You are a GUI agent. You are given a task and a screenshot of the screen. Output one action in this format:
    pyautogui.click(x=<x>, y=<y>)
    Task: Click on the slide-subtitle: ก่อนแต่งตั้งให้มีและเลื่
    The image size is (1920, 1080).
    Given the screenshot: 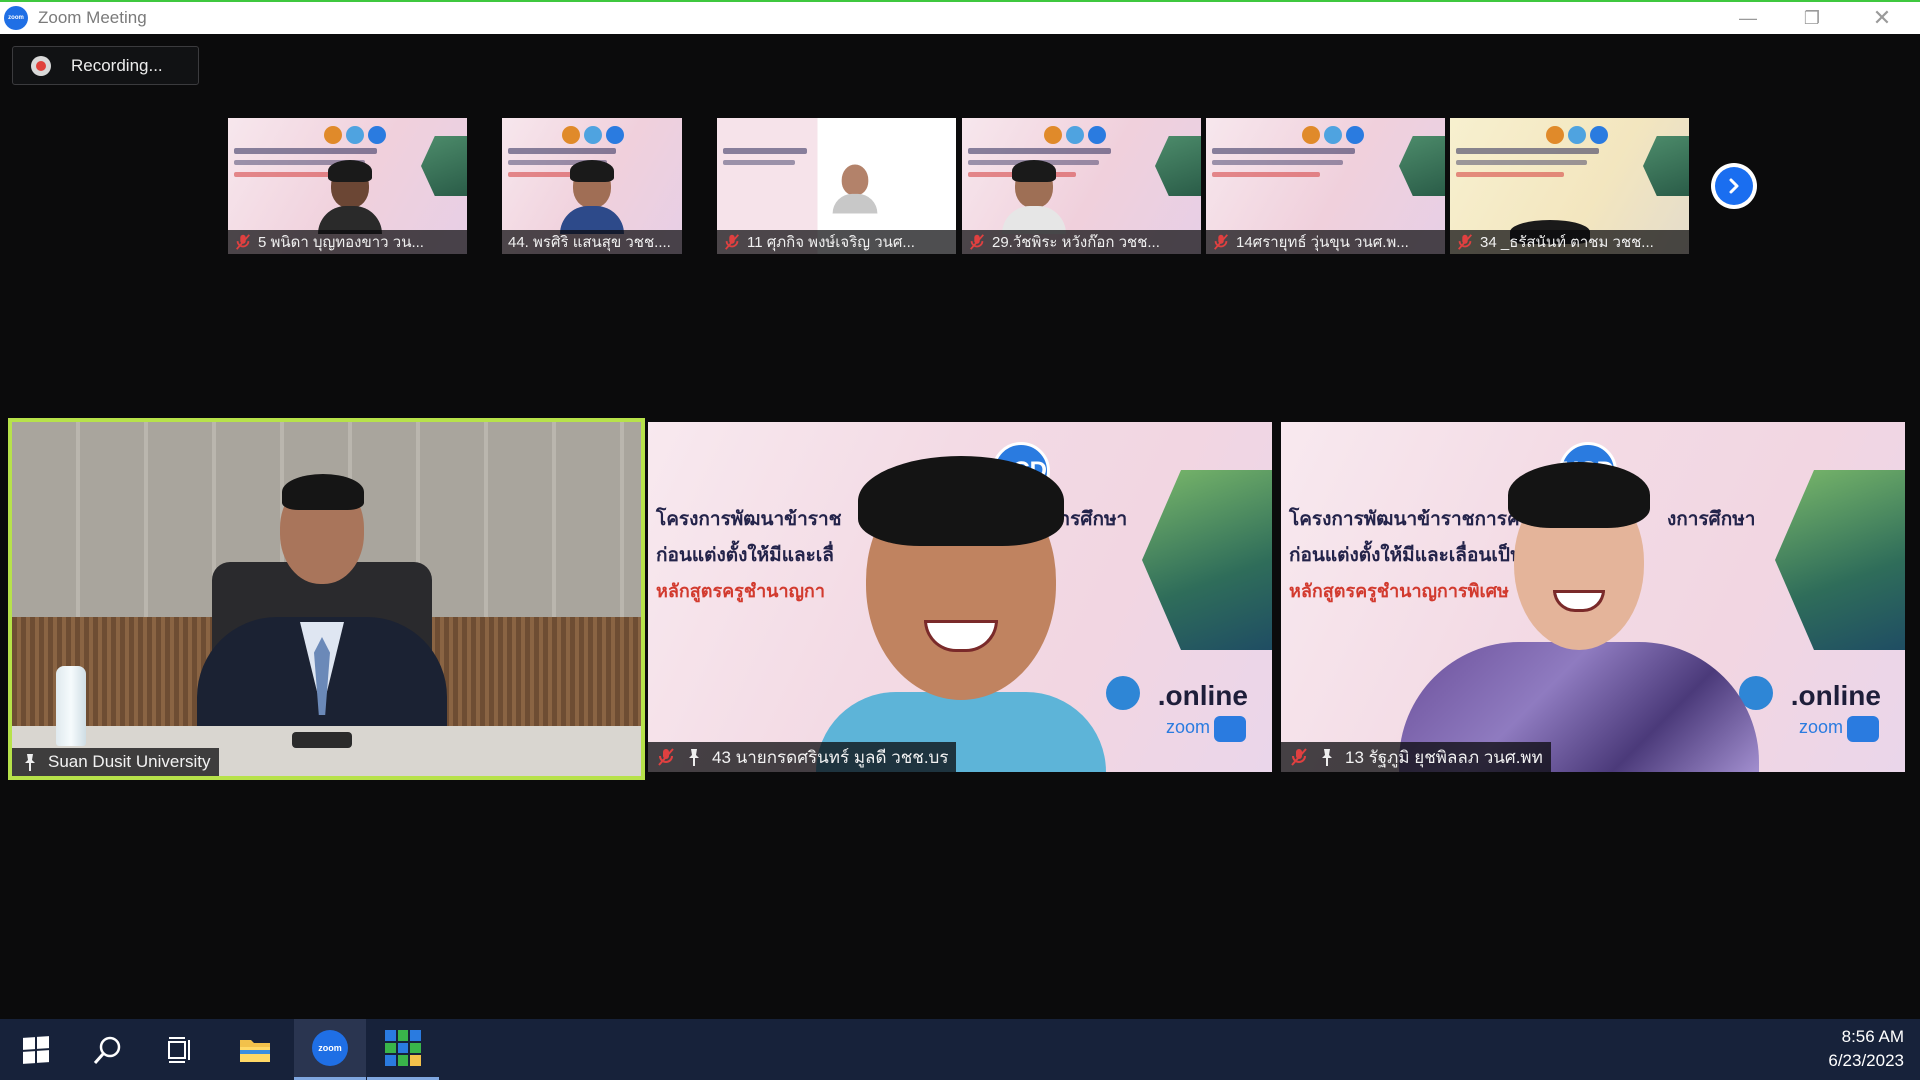 What is the action you would take?
    pyautogui.click(x=745, y=555)
    